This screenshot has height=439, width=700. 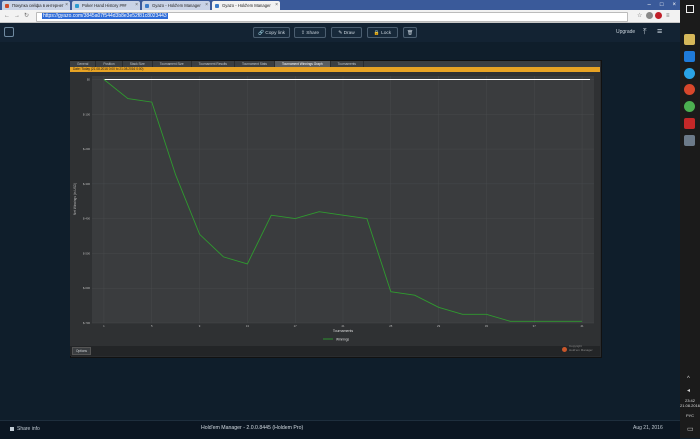 I want to click on app-icon, so click(x=689, y=89).